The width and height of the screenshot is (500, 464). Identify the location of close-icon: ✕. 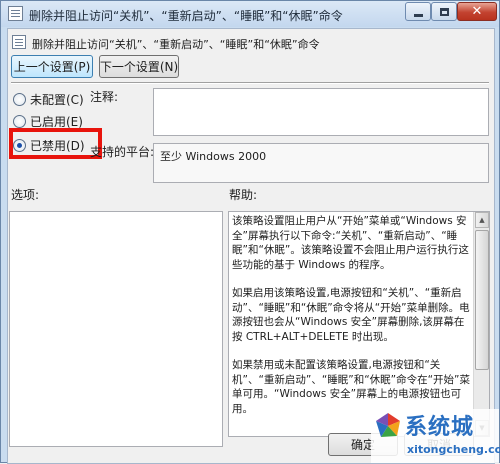
(477, 11).